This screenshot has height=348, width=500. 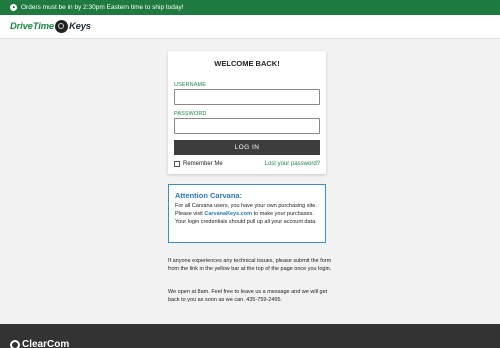 What do you see at coordinates (190, 85) in the screenshot?
I see `username-label: USERNAME` at bounding box center [190, 85].